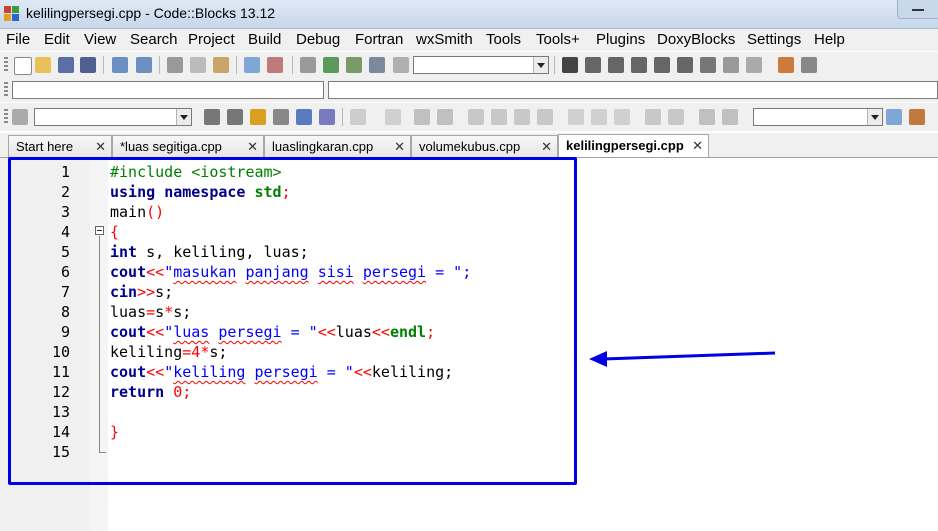 The height and width of the screenshot is (531, 938). I want to click on c-icon, so click(730, 117).